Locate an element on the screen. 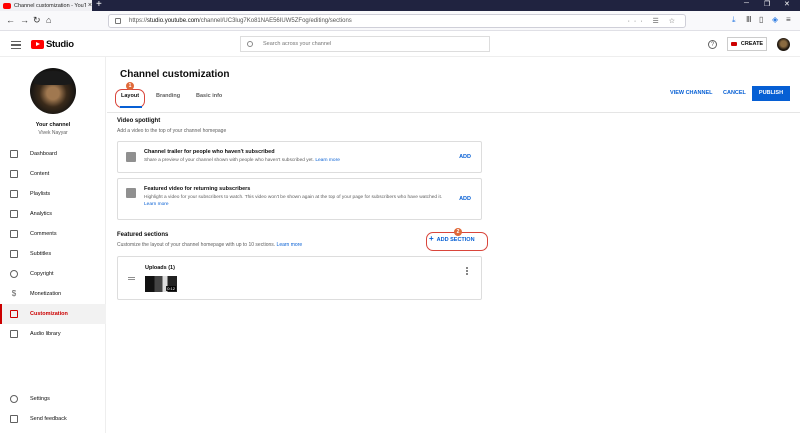 This screenshot has width=800, height=433. sidebar-item-label: Audio library is located at coordinates (45, 334).